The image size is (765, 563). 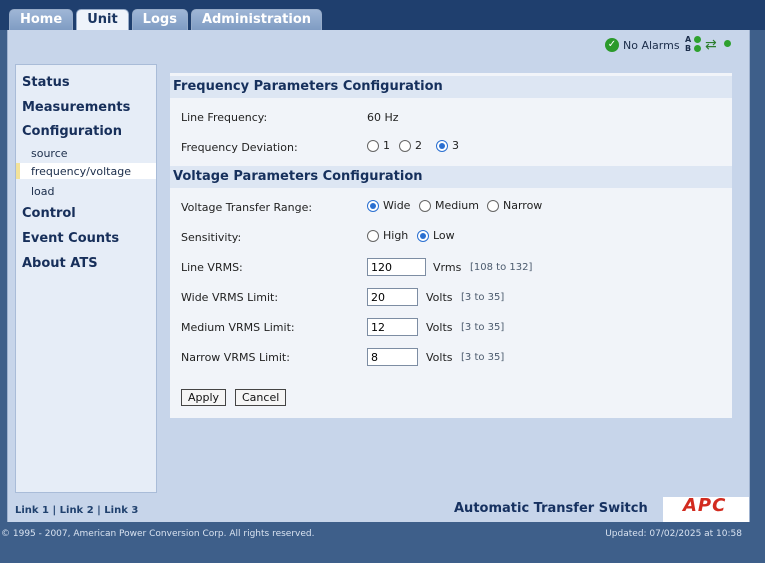 What do you see at coordinates (392, 357) in the screenshot?
I see `narrow-vrms-limit-input` at bounding box center [392, 357].